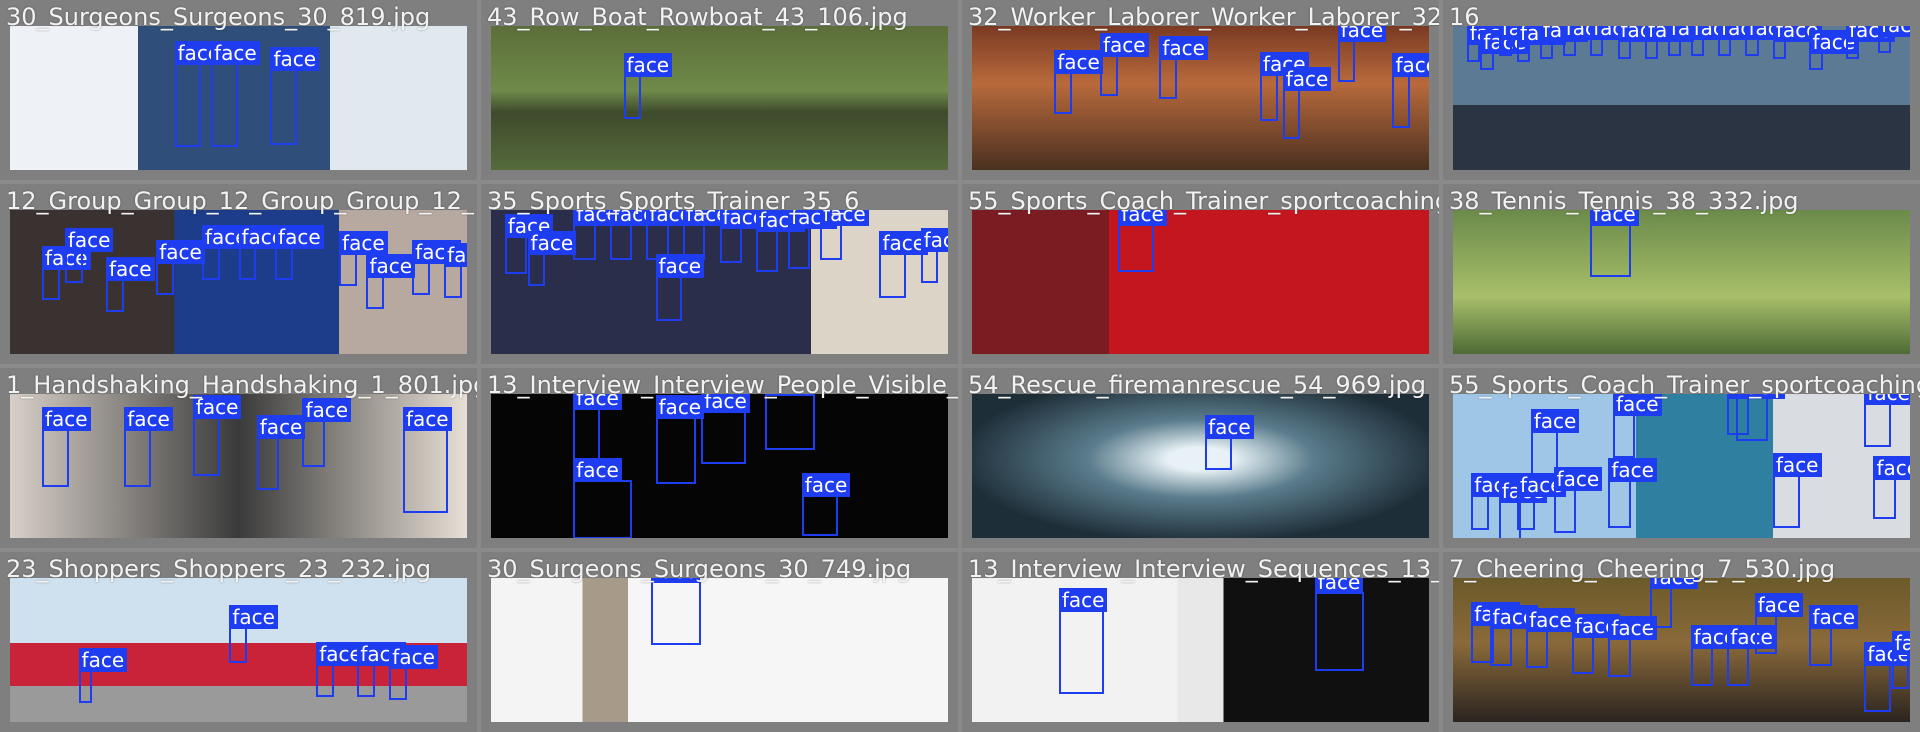 The height and width of the screenshot is (732, 1920). I want to click on tile-photo: facefacefacefacefacefaceface, so click(1200, 98).